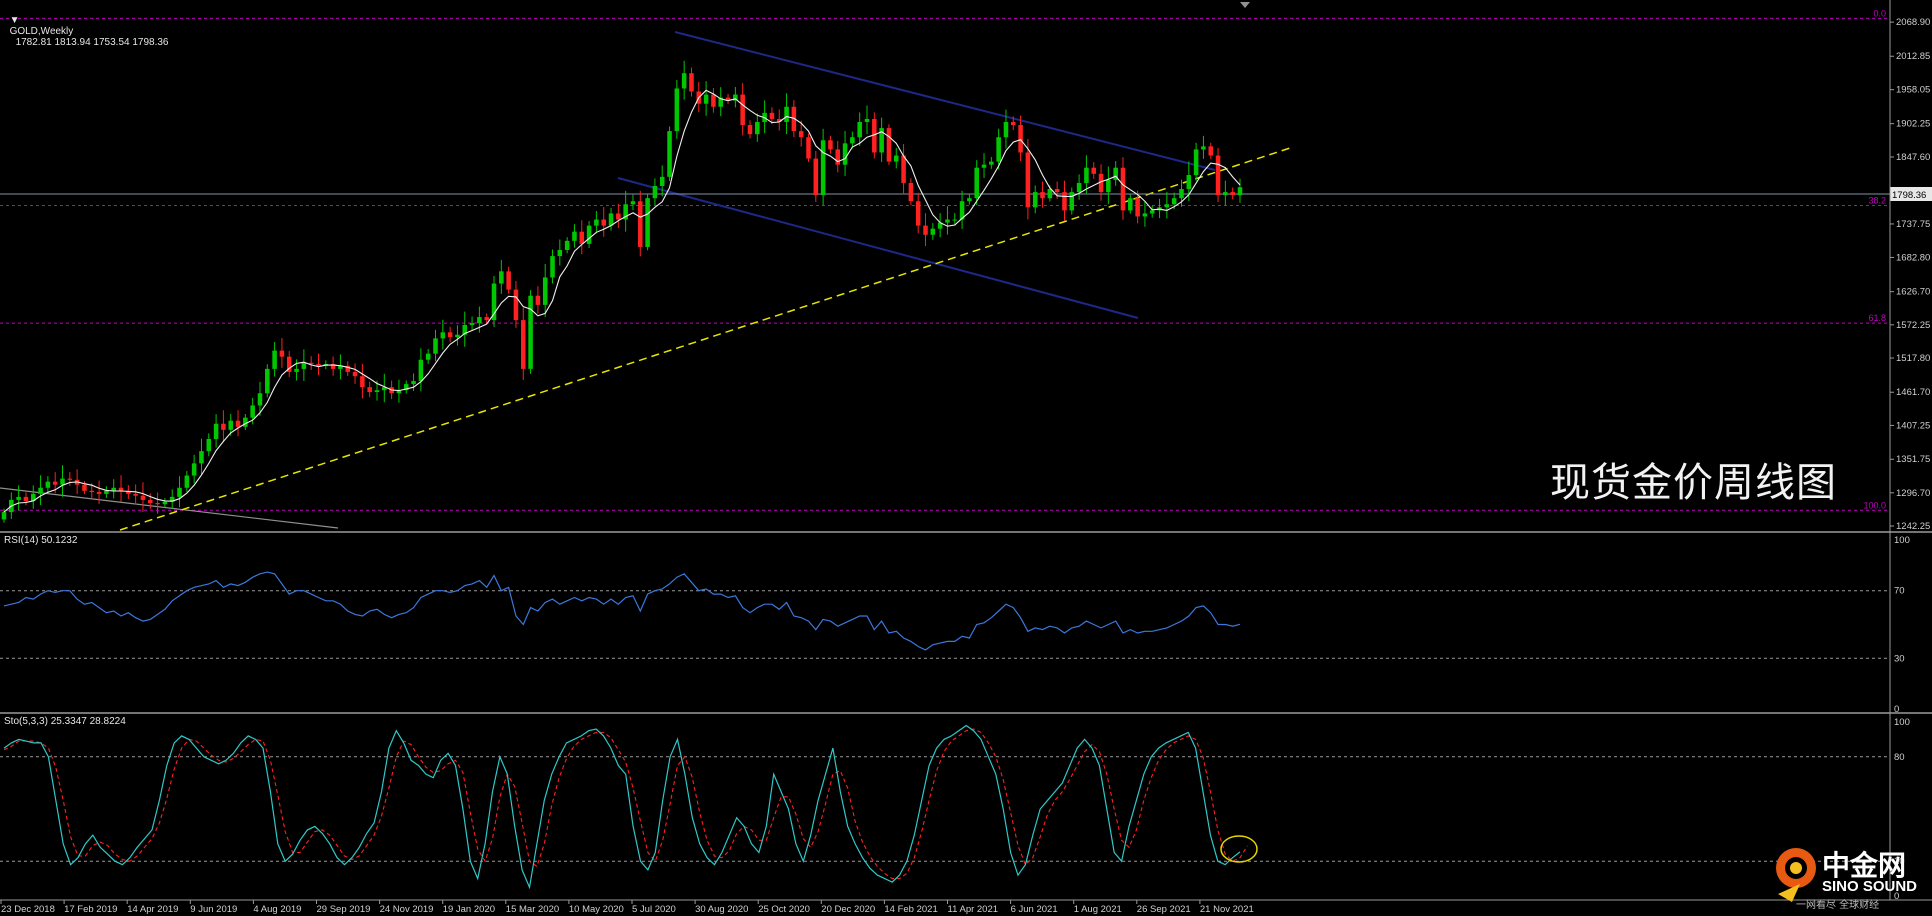 Image resolution: width=1932 pixels, height=916 pixels. I want to click on price-tick-label: 1958.05, so click(1913, 90).